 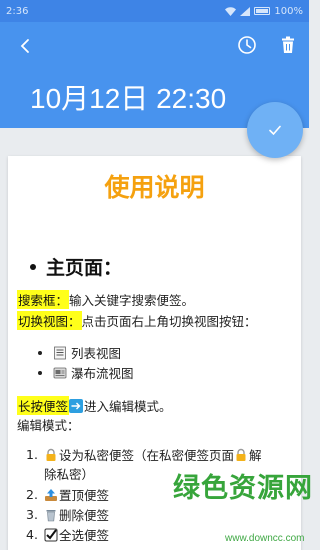 I want to click on section-heading: 主页面：, so click(x=76, y=266).